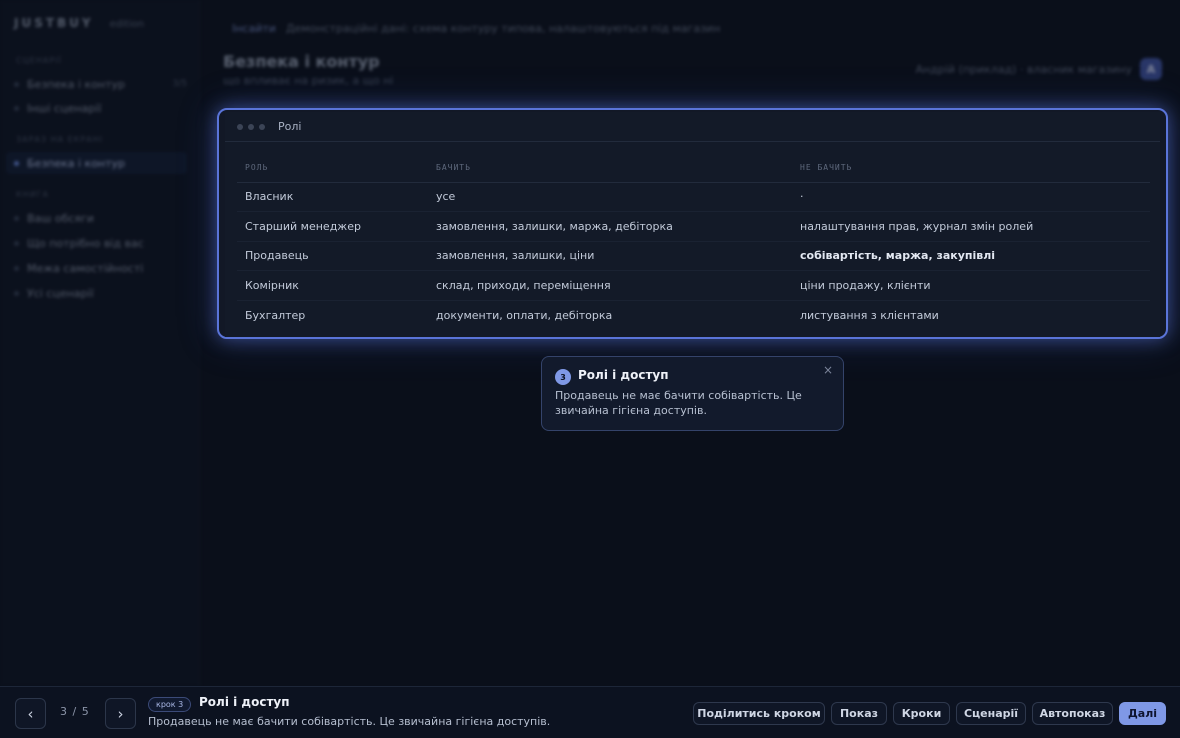 This screenshot has width=1180, height=738. What do you see at coordinates (75, 711) in the screenshot?
I see `step-counter: 3 / 5` at bounding box center [75, 711].